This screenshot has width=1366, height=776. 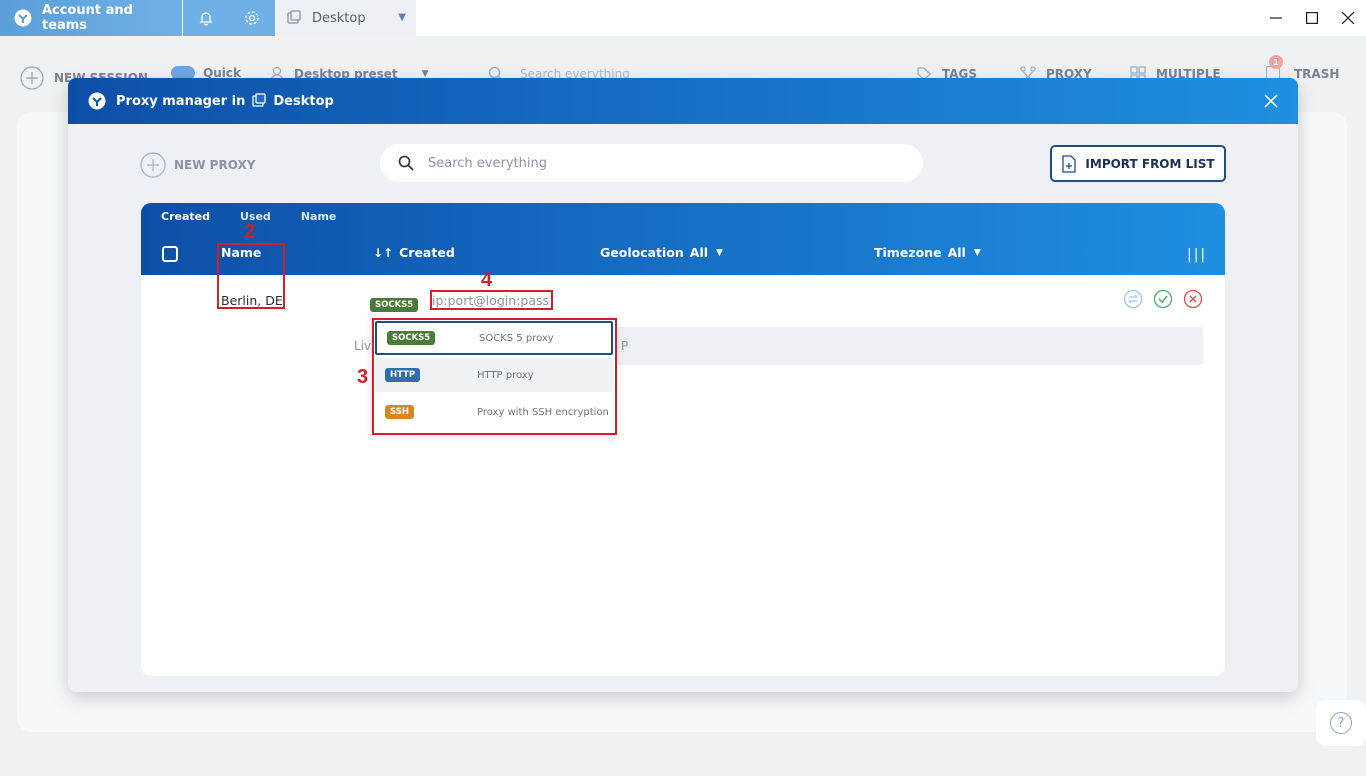 What do you see at coordinates (406, 163) in the screenshot?
I see `search-icon` at bounding box center [406, 163].